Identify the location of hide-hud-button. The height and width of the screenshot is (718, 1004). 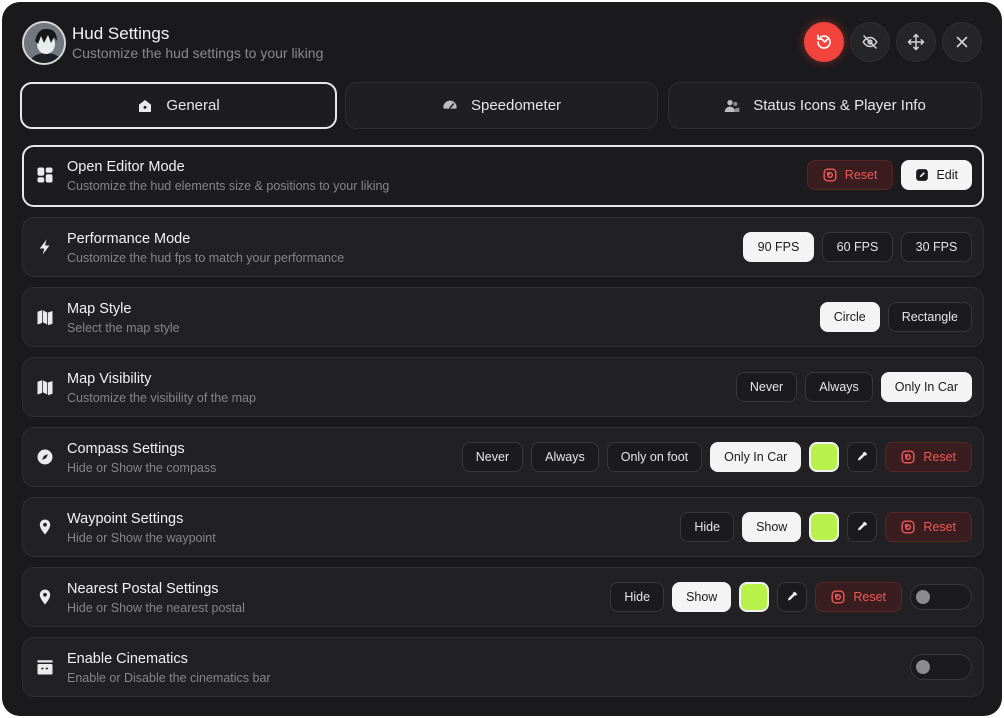
(870, 42).